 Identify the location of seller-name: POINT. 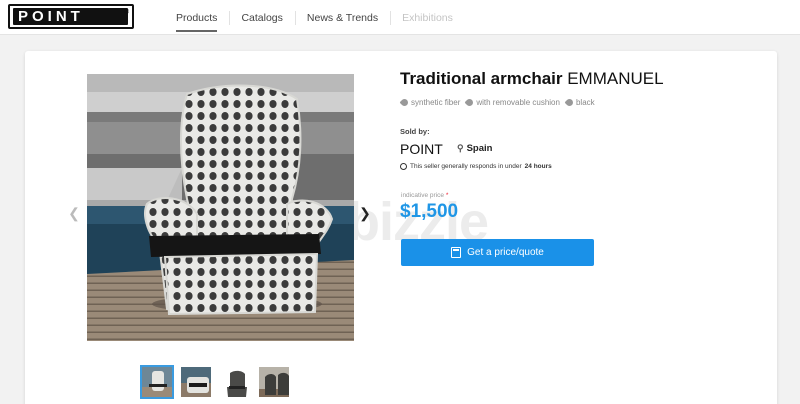
(421, 149).